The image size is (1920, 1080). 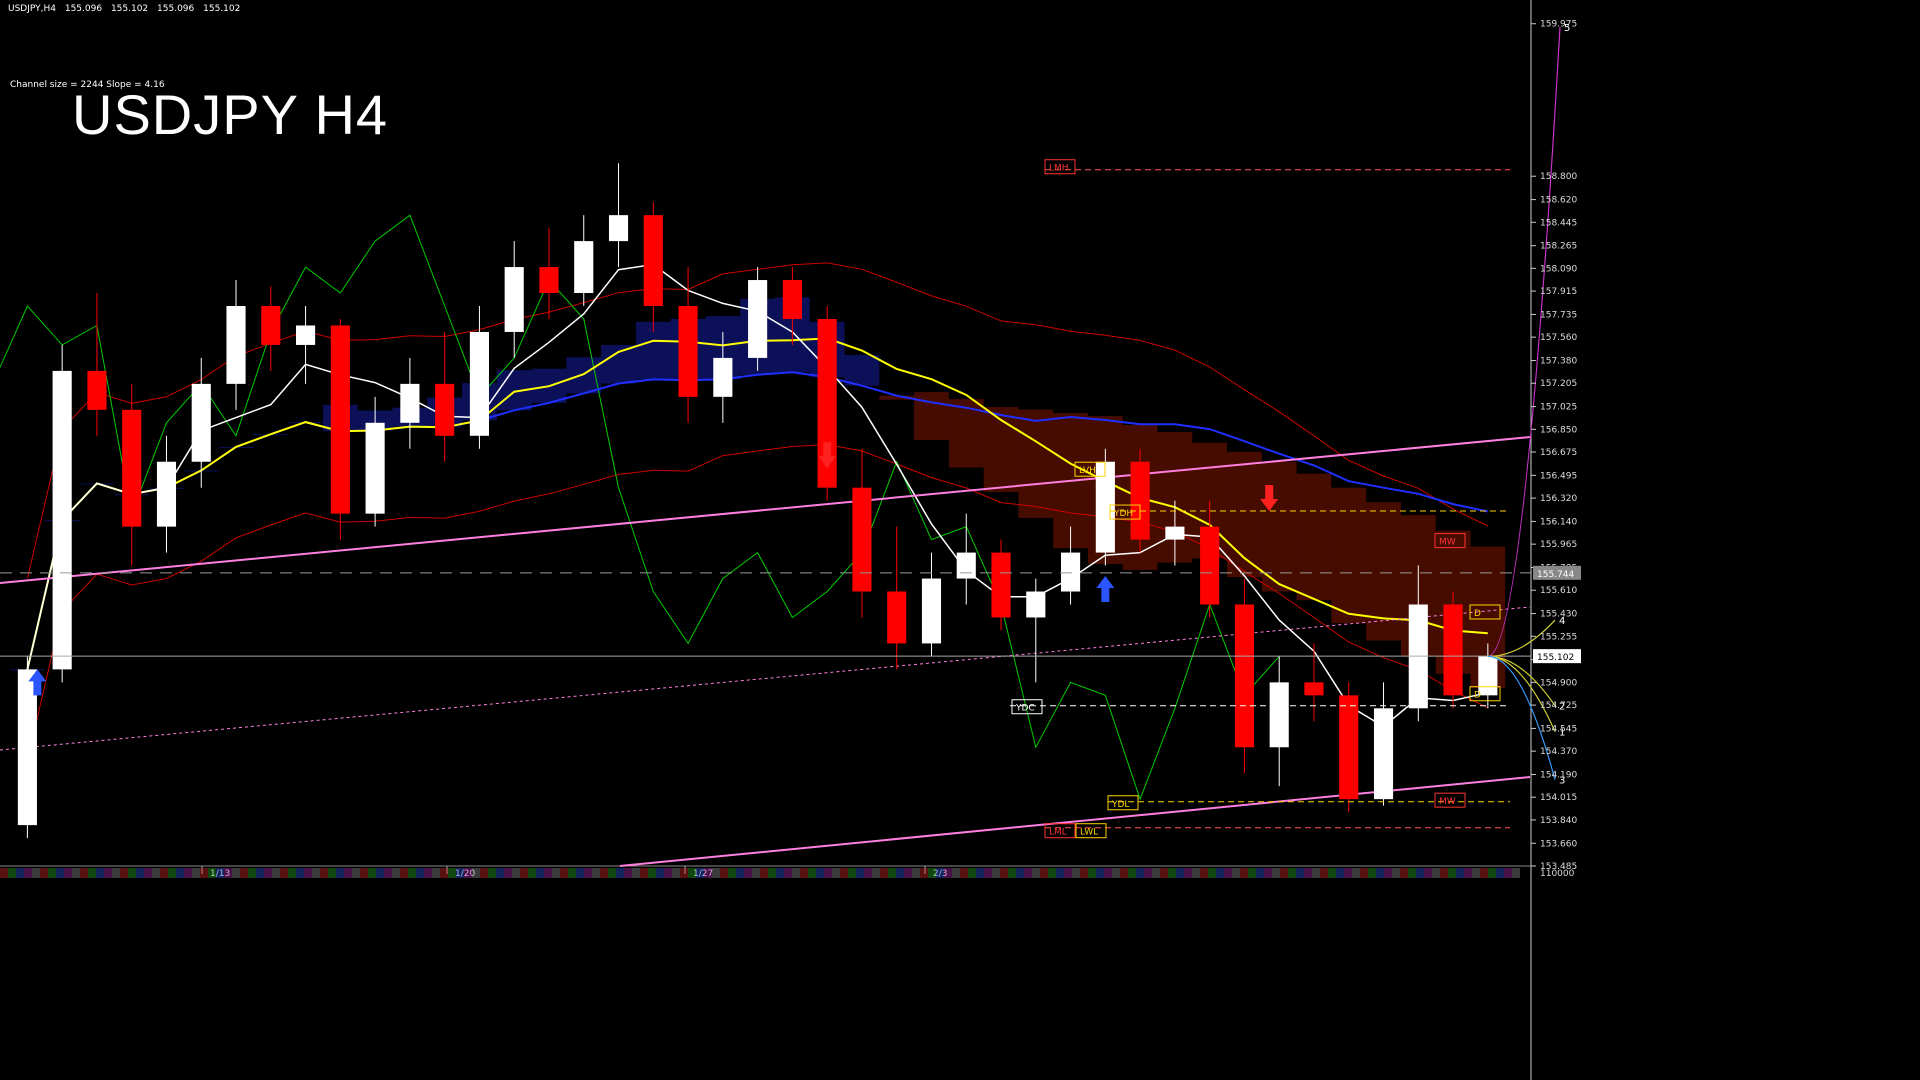 What do you see at coordinates (176, 9) in the screenshot?
I see `quote-low: 155.096` at bounding box center [176, 9].